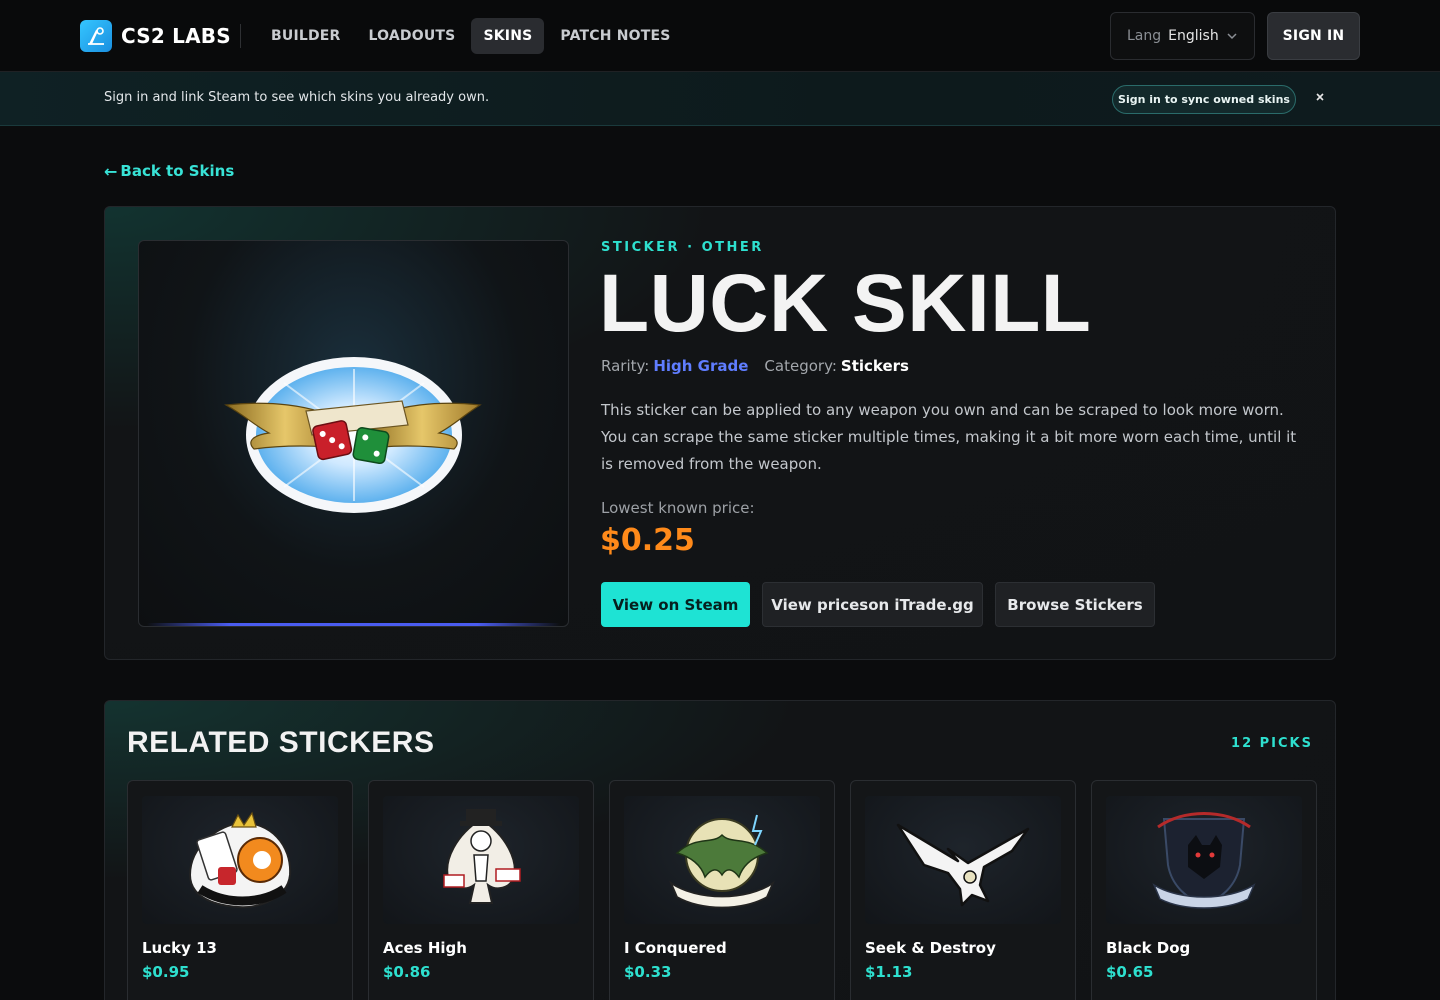  Describe the element at coordinates (1313, 36) in the screenshot. I see `sign-in-button: SIGN IN` at that location.